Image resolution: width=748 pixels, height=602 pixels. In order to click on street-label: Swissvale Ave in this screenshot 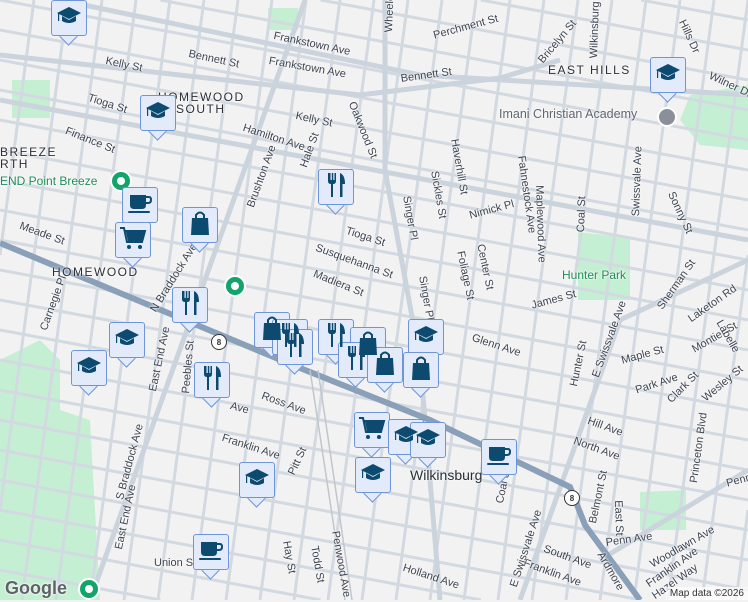, I will do `click(637, 181)`.